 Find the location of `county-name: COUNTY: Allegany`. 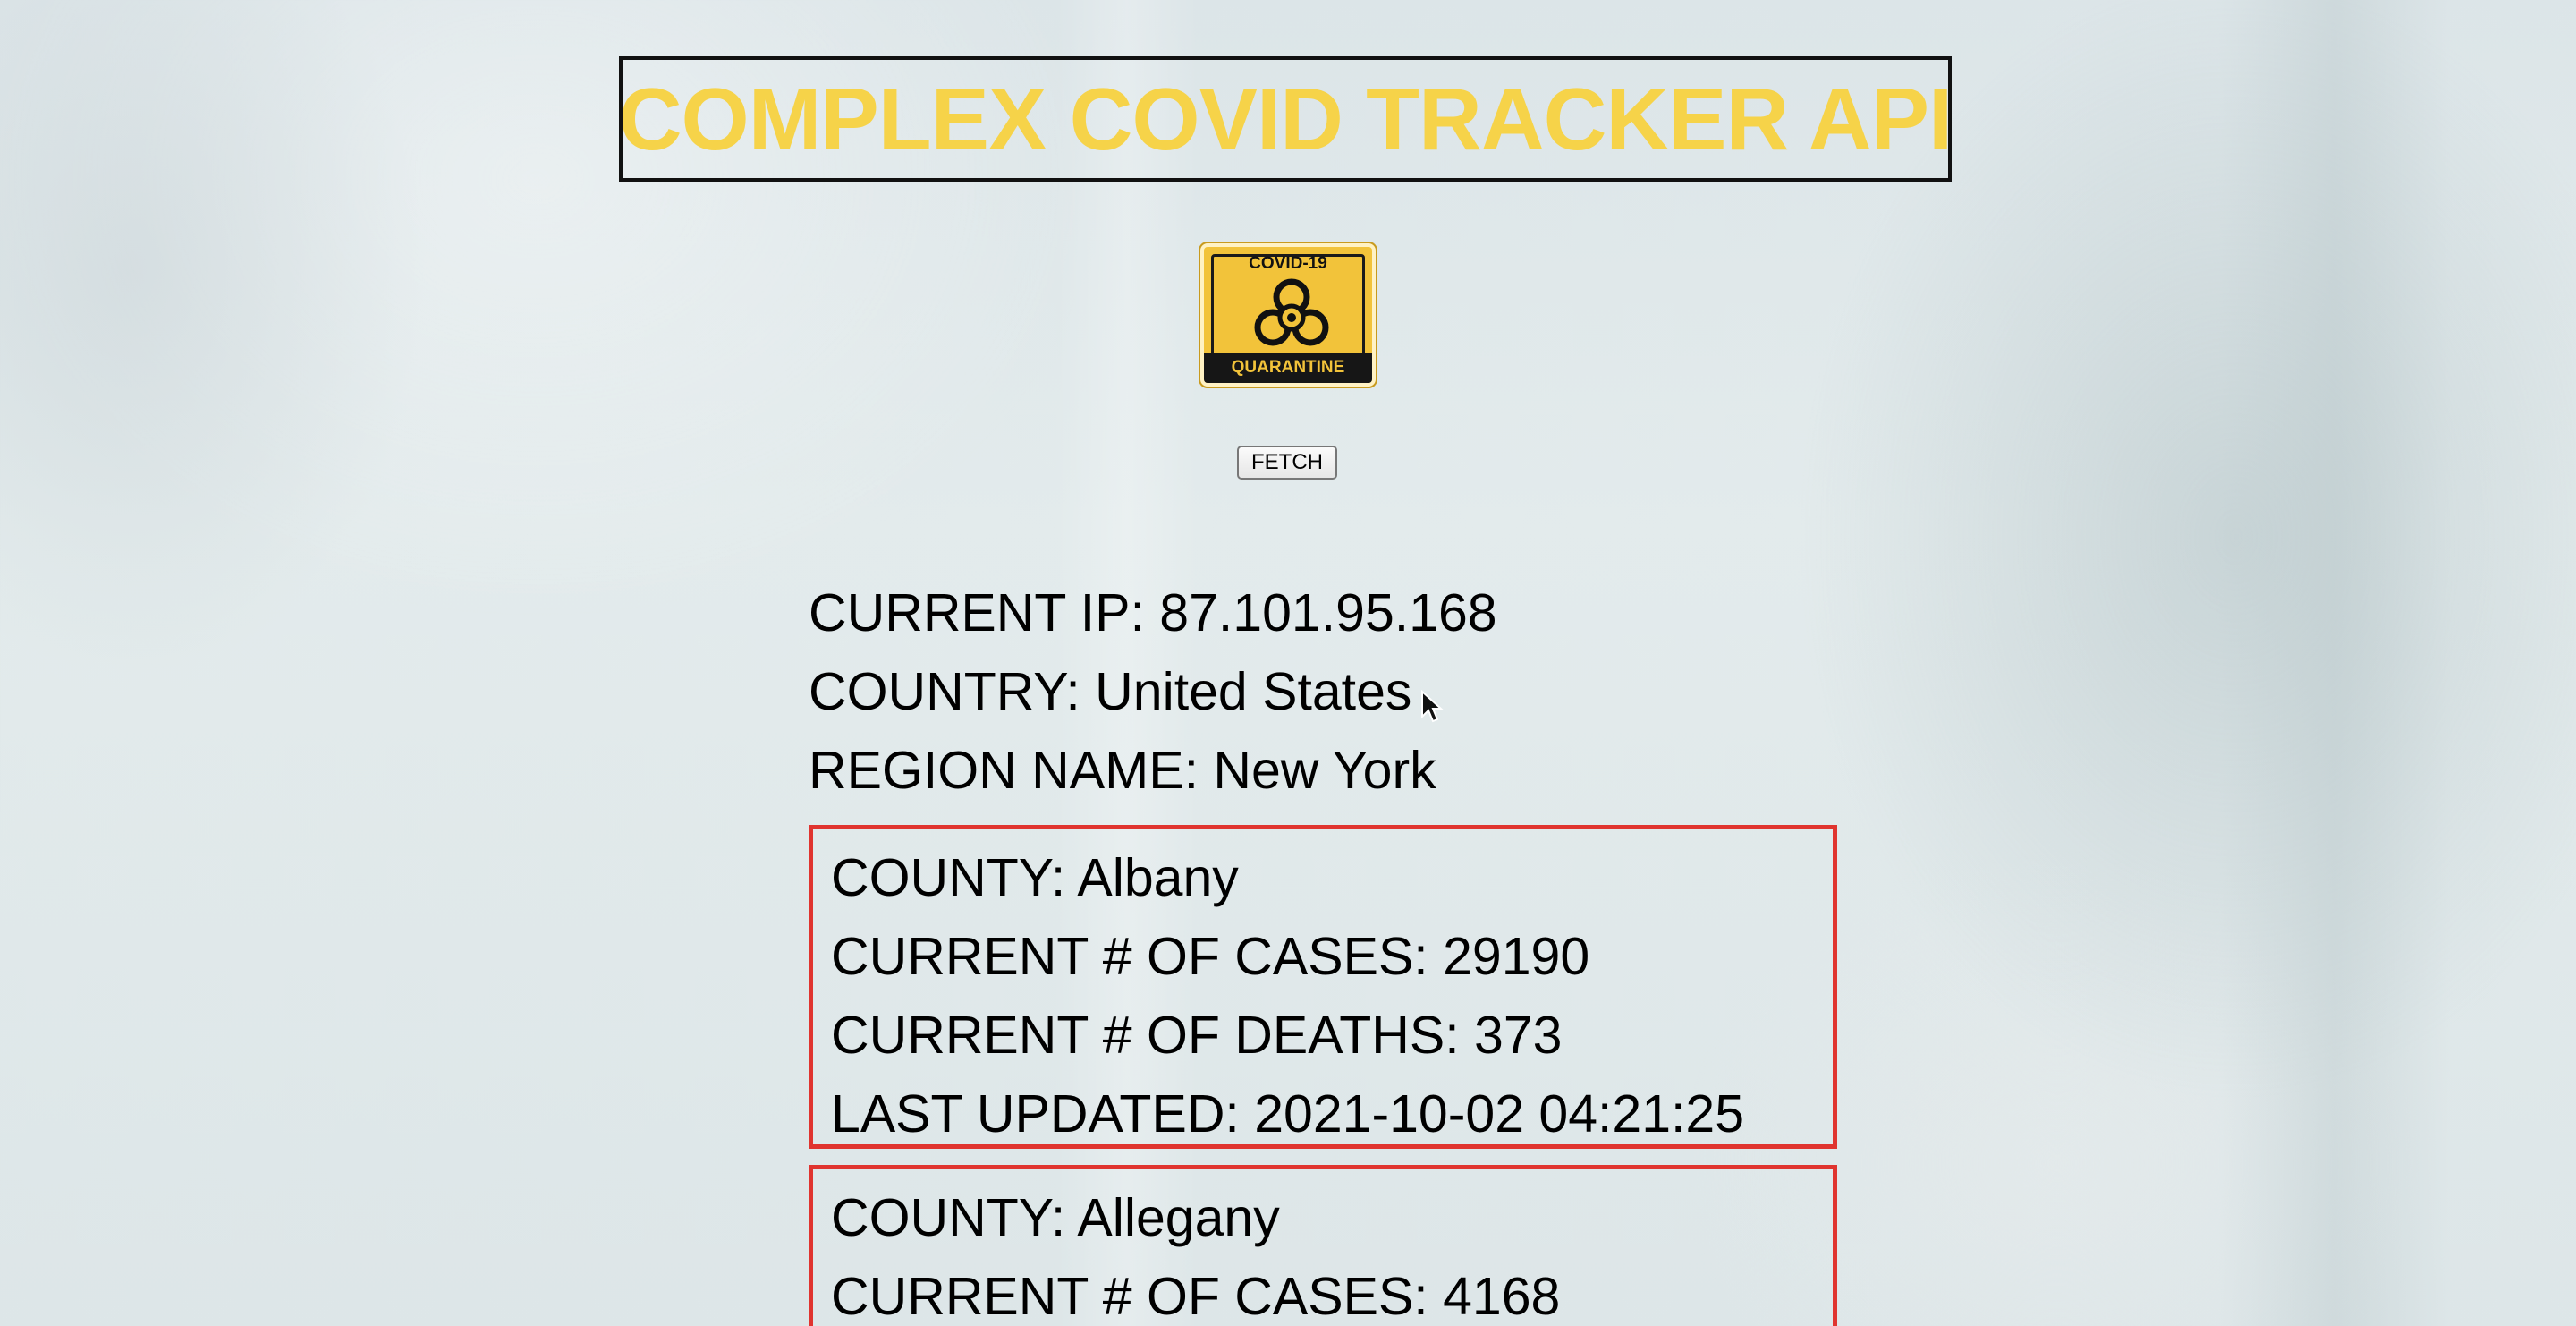

county-name: COUNTY: Allegany is located at coordinates (1055, 1217).